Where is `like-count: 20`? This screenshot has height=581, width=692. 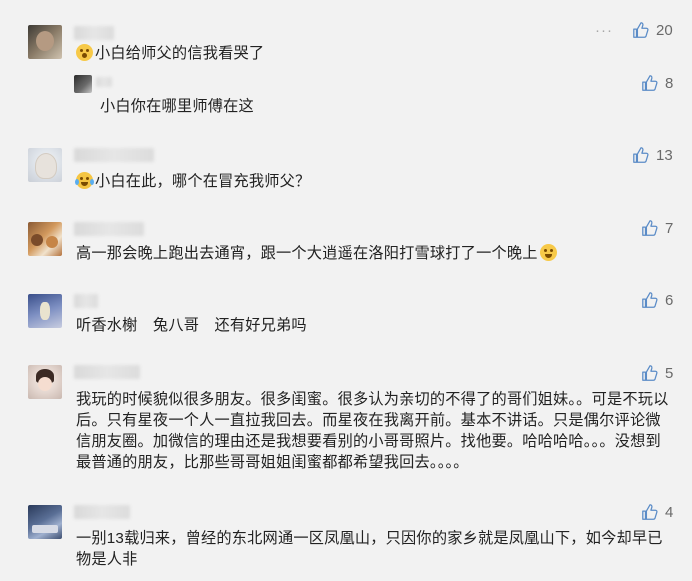 like-count: 20 is located at coordinates (664, 30).